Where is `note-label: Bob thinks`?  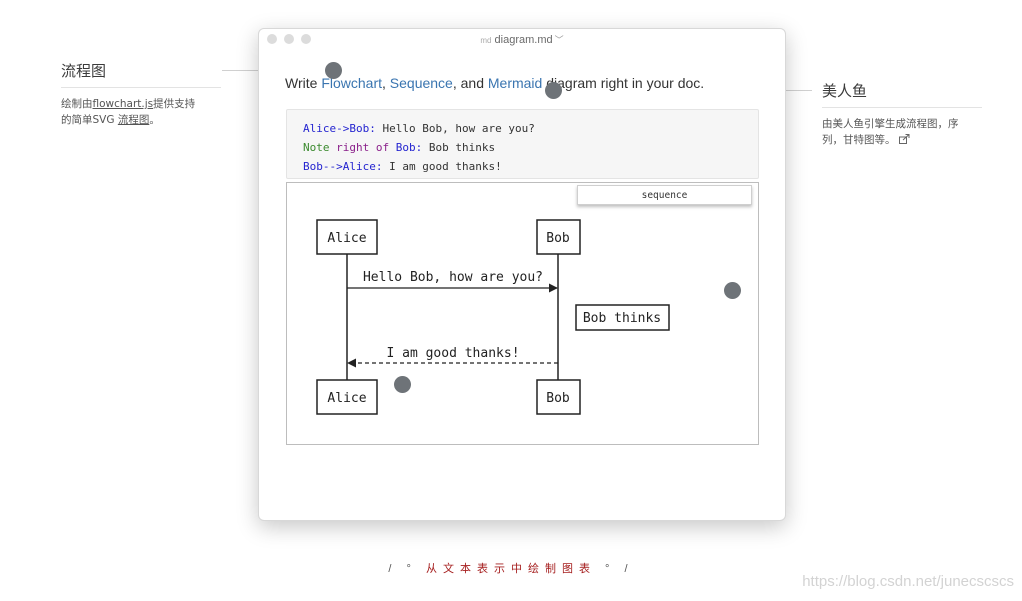
note-label: Bob thinks is located at coordinates (622, 318).